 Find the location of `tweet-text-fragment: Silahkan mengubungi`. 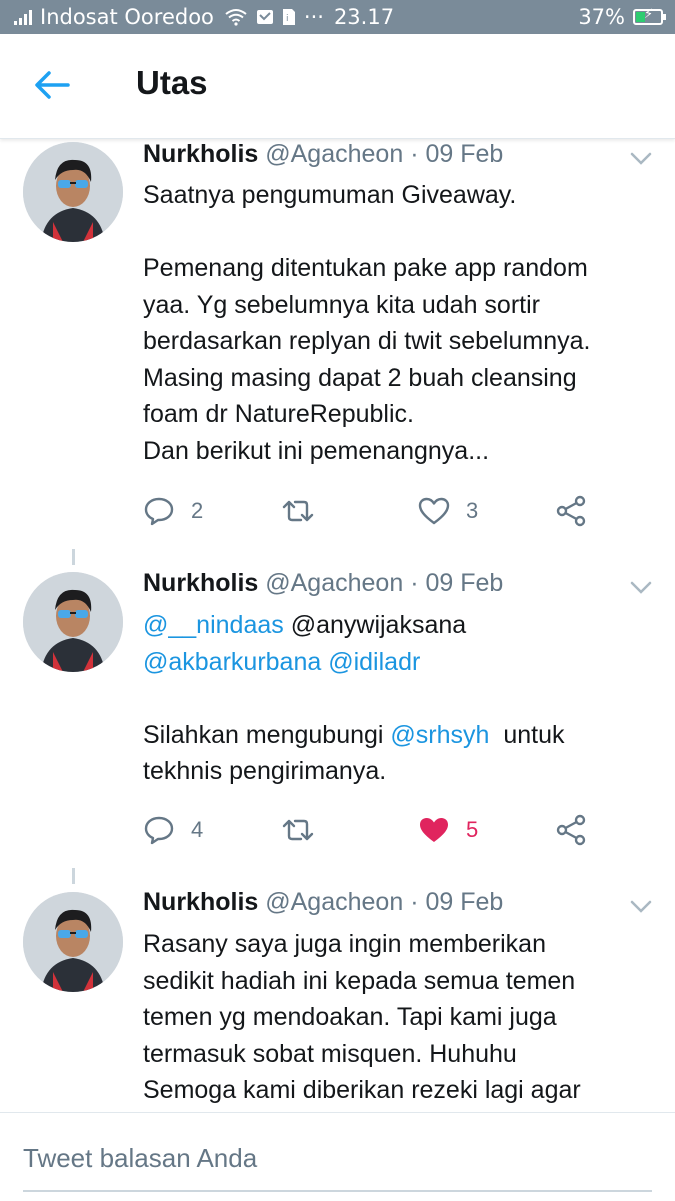

tweet-text-fragment: Silahkan mengubungi is located at coordinates (267, 734).